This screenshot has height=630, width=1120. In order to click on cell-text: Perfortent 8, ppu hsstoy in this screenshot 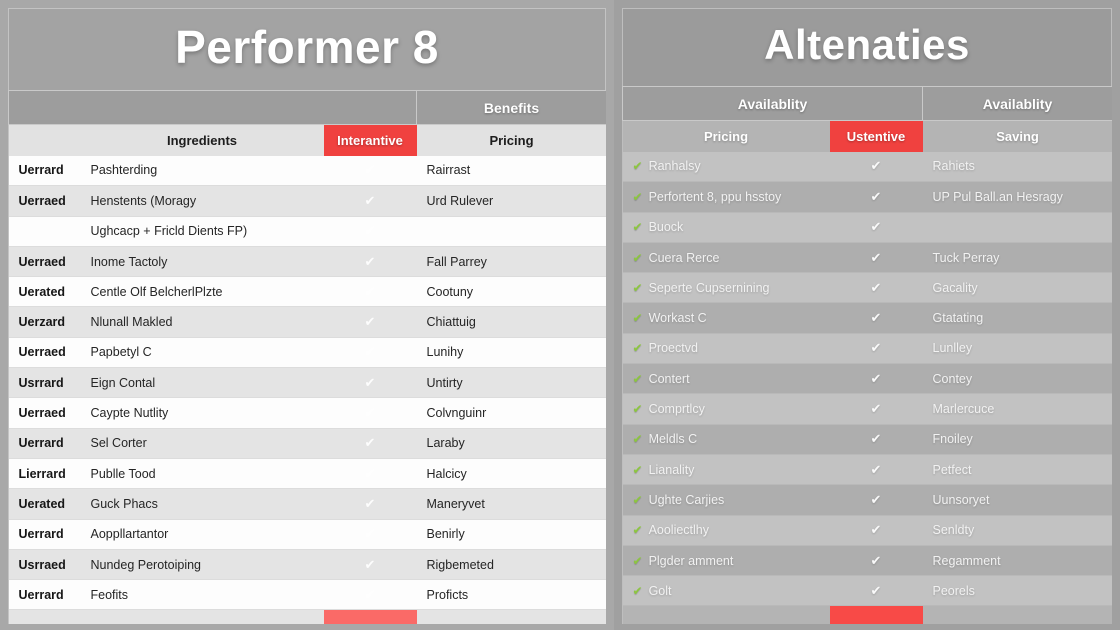, I will do `click(715, 196)`.